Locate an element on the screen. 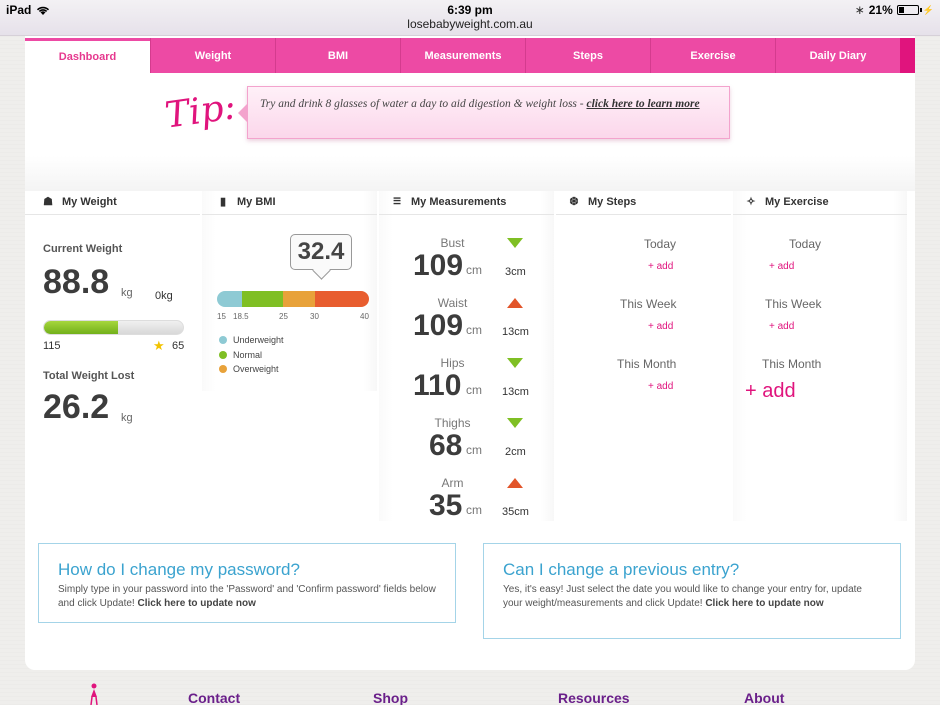  exercise-week-add: + add is located at coordinates (781, 326).